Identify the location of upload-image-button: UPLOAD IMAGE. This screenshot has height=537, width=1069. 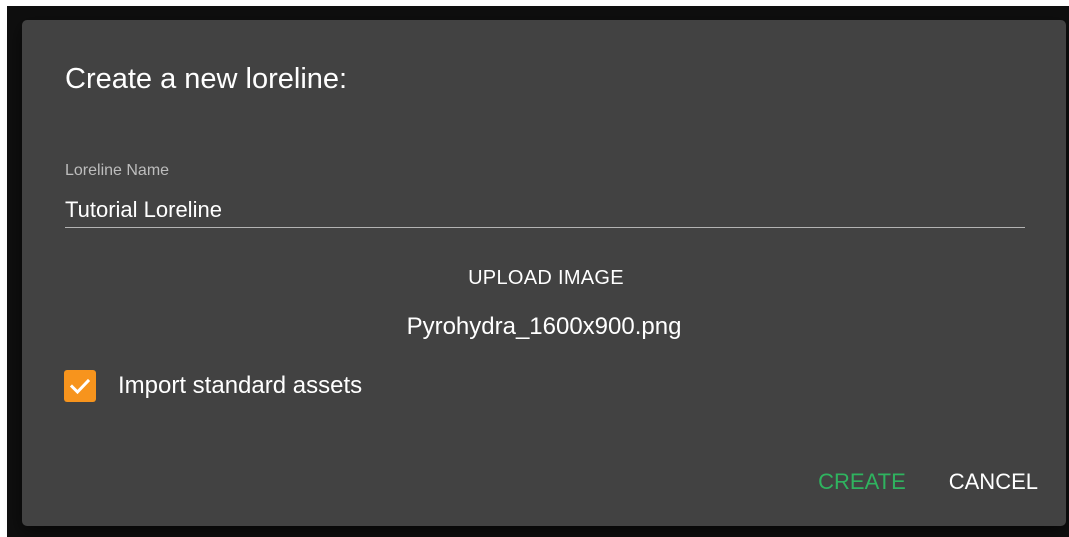
(546, 278).